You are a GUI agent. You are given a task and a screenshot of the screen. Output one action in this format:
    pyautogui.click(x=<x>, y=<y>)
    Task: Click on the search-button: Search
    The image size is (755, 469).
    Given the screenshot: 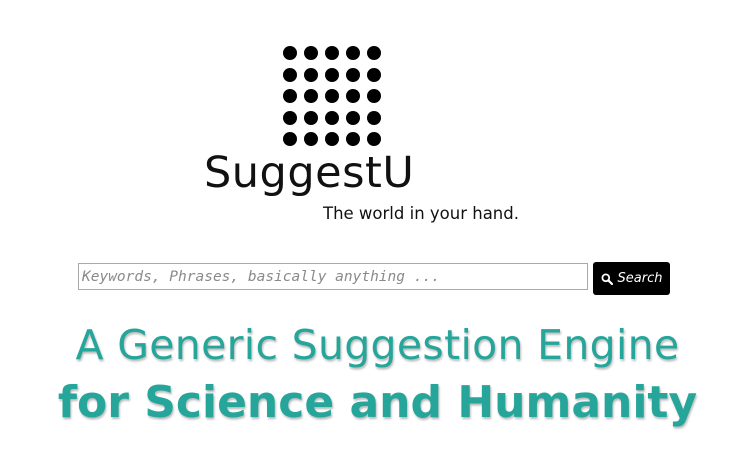 What is the action you would take?
    pyautogui.click(x=631, y=278)
    